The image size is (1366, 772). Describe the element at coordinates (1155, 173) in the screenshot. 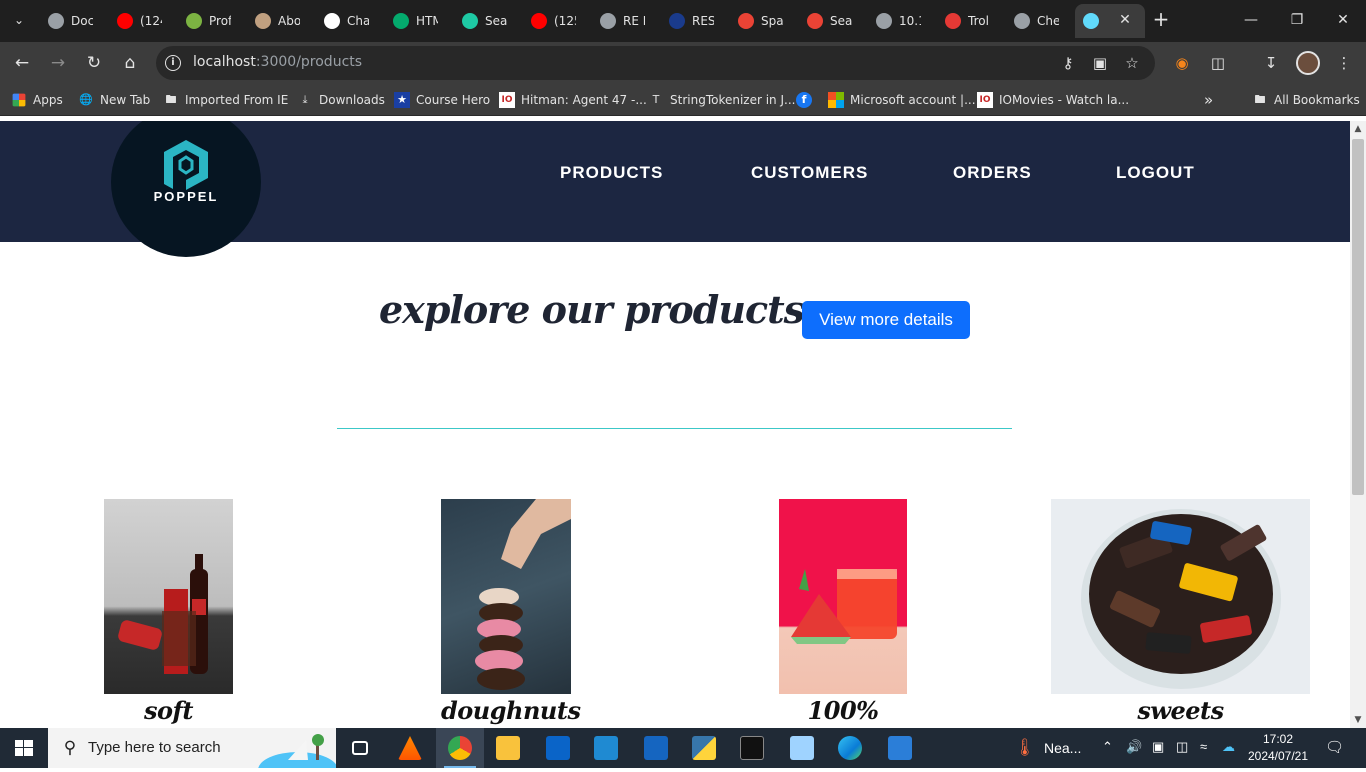

I see `nav-logout: LOGOUT` at that location.